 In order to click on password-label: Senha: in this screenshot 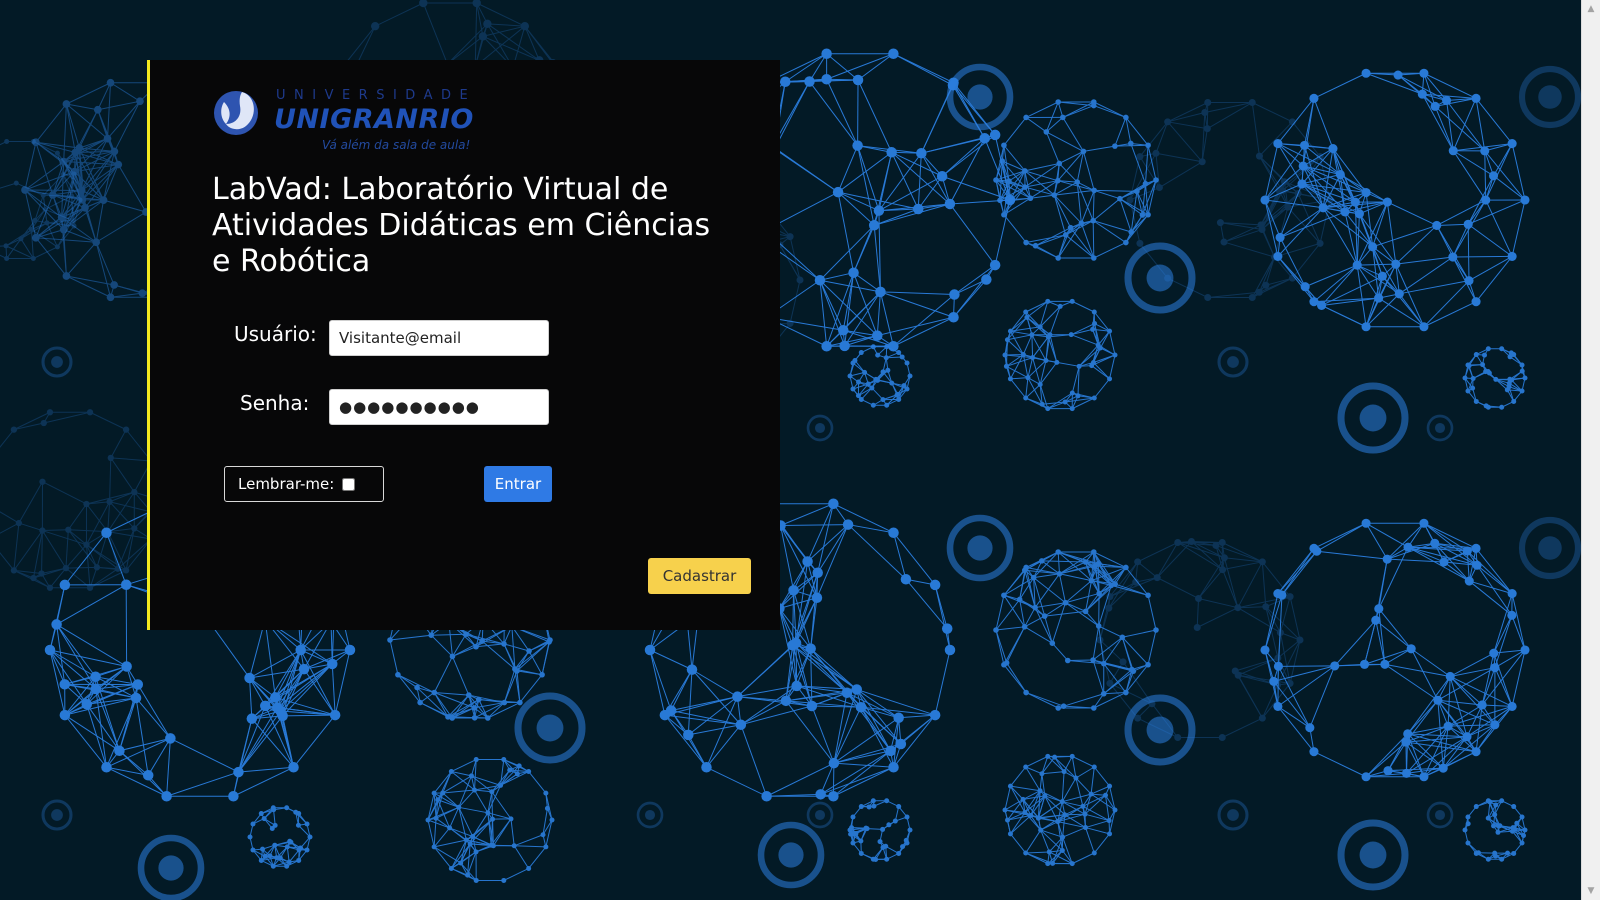, I will do `click(275, 403)`.